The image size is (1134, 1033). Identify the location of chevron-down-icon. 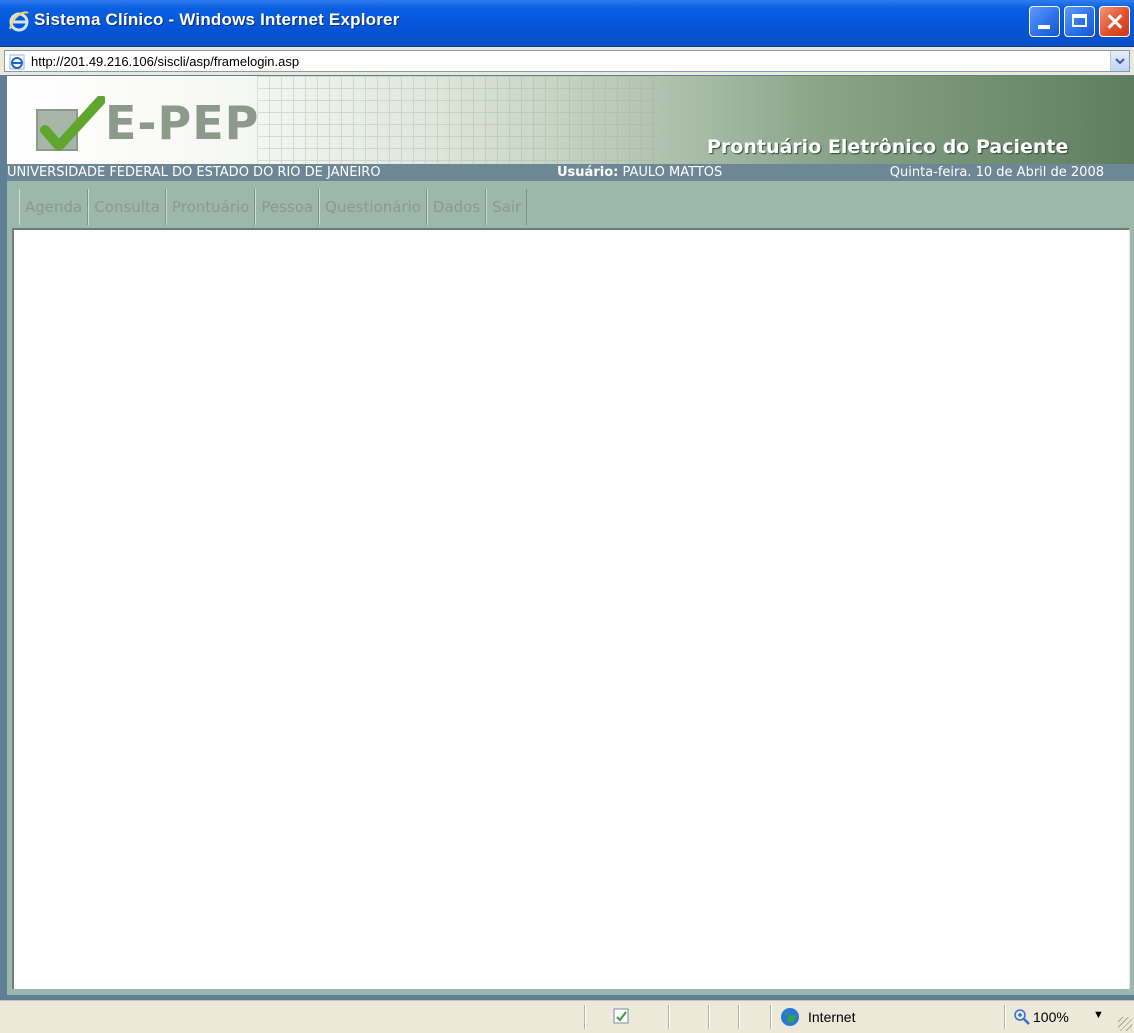
(1120, 61).